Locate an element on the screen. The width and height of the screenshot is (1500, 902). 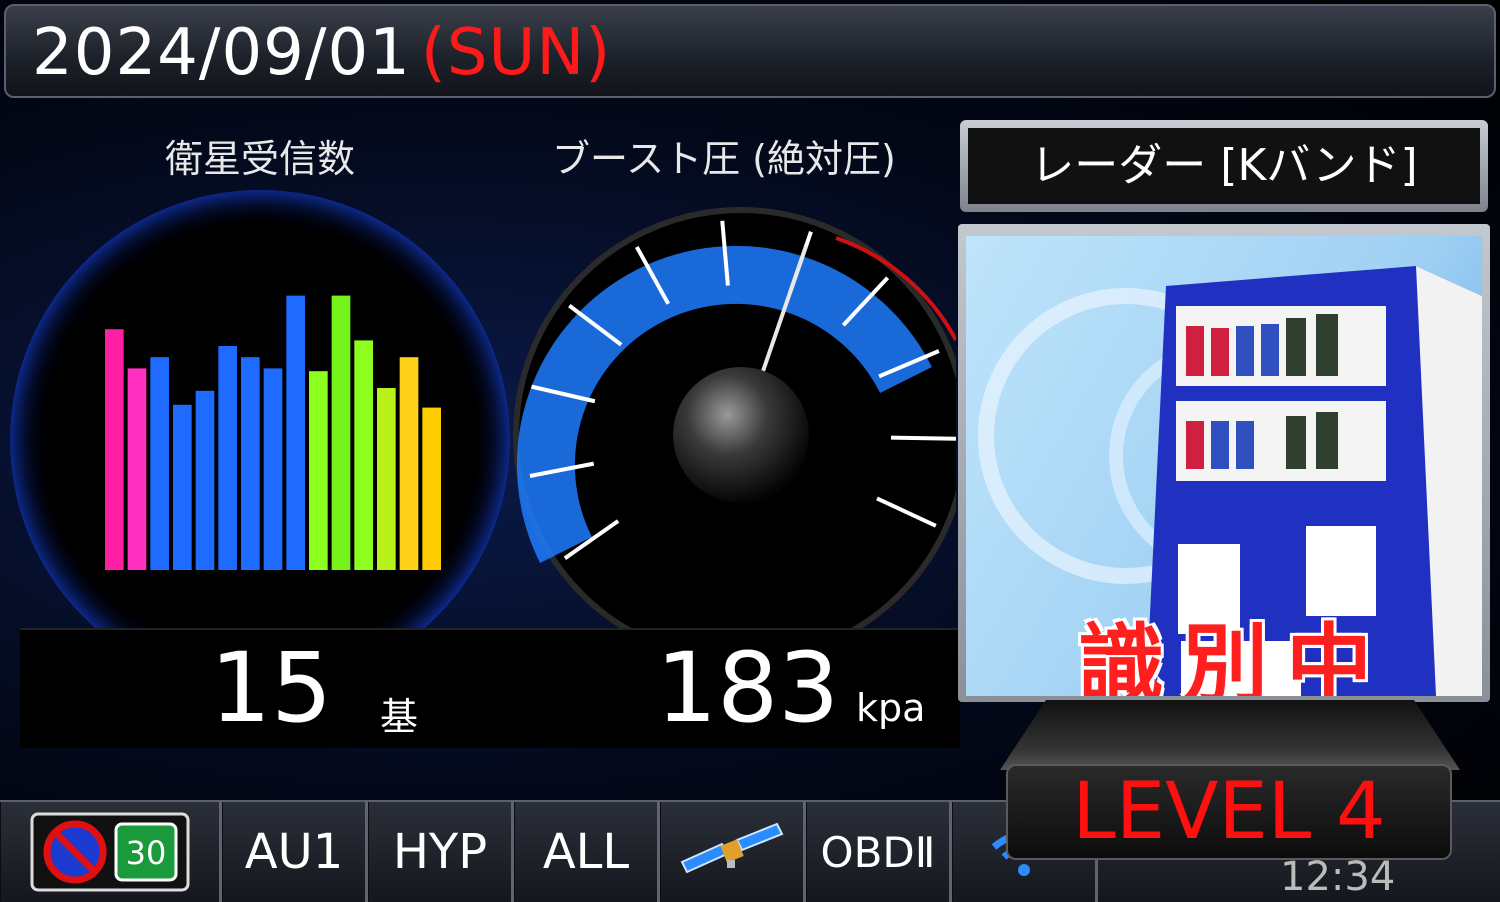
radar-status-text: 識別中 is located at coordinates (1234, 655).